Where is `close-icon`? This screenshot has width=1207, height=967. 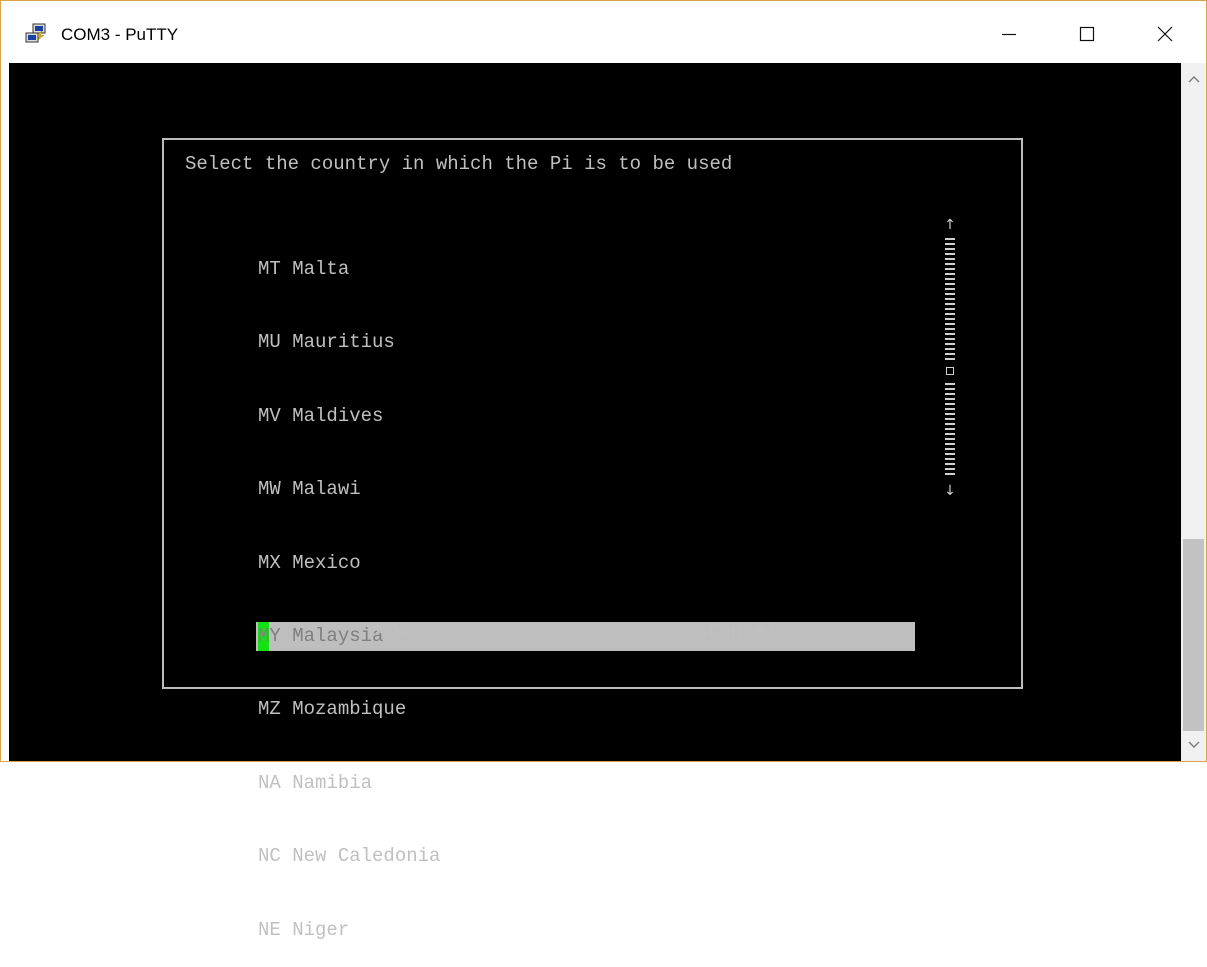
close-icon is located at coordinates (1165, 34).